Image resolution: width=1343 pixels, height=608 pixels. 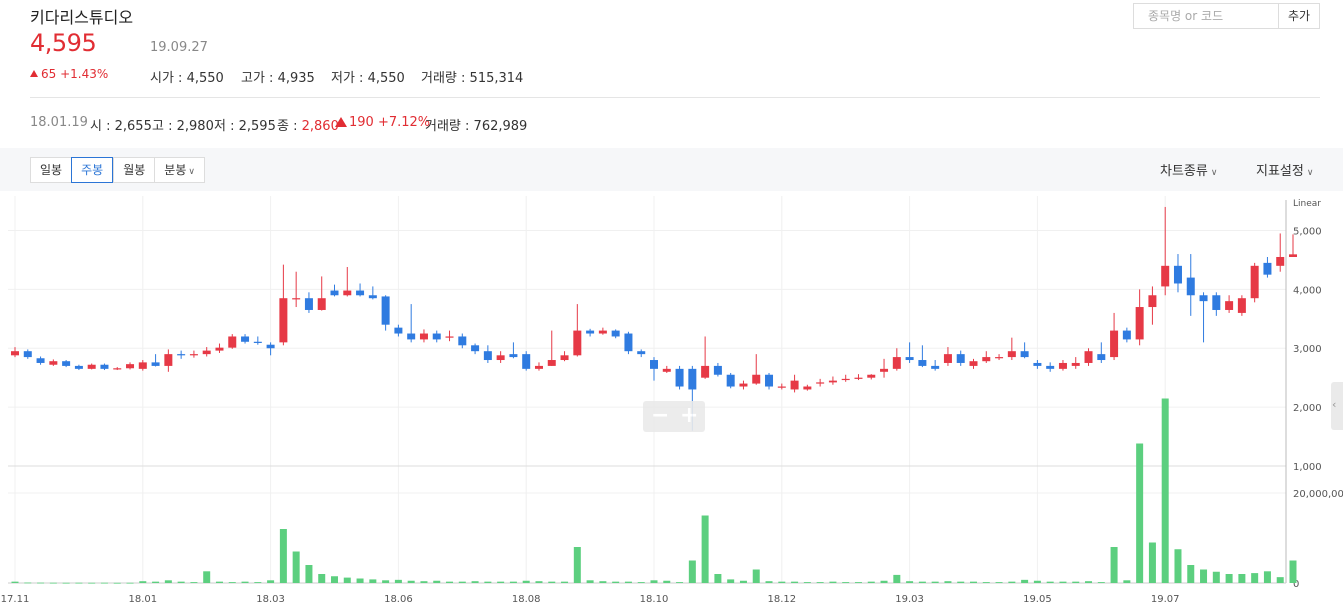 I want to click on x-tick-label: 17.11, so click(x=15, y=599).